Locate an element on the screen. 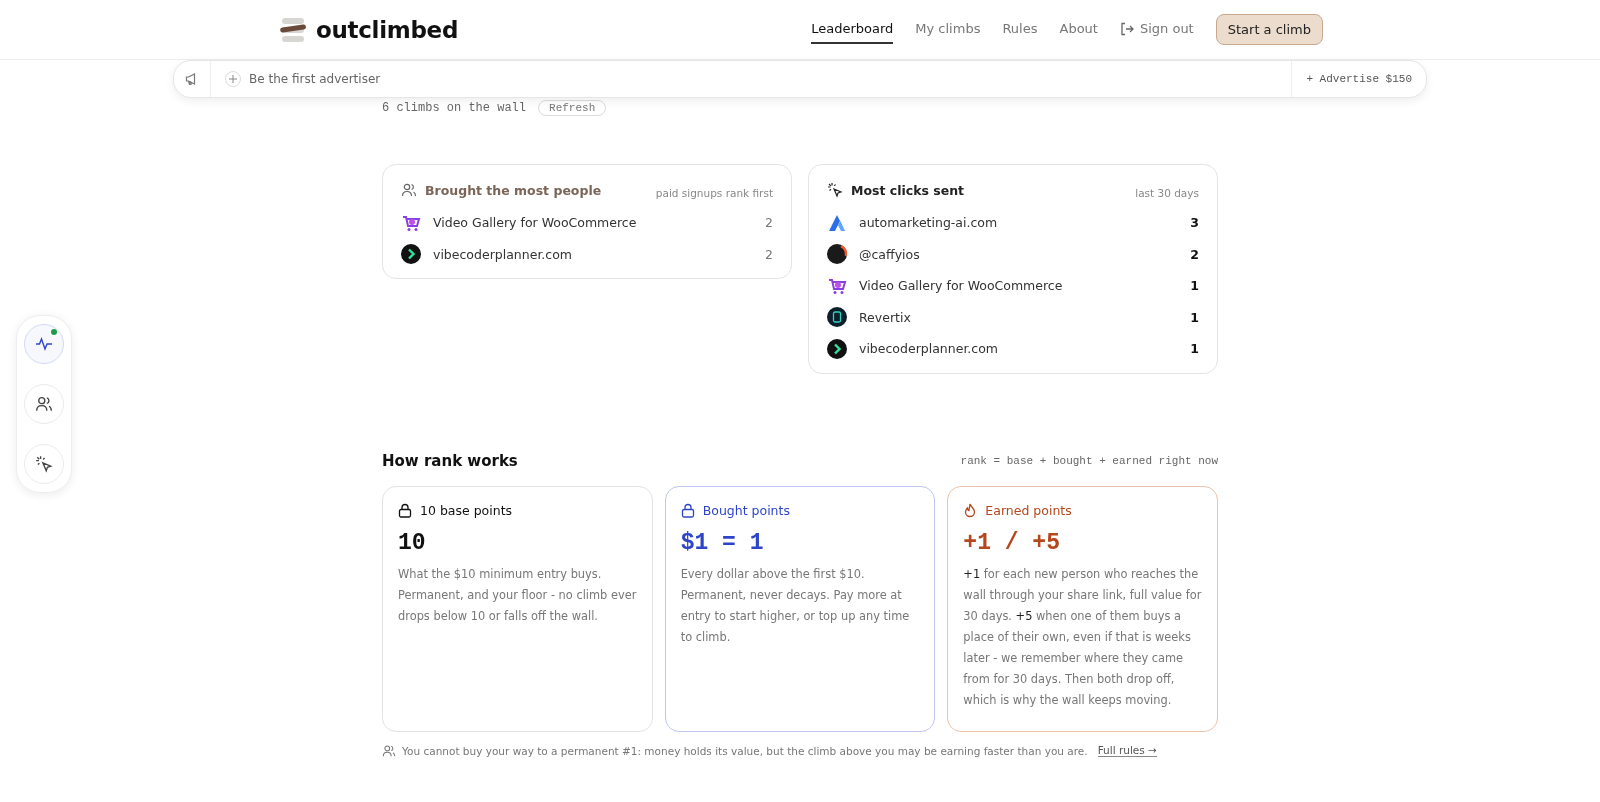  flame-icon is located at coordinates (970, 510).